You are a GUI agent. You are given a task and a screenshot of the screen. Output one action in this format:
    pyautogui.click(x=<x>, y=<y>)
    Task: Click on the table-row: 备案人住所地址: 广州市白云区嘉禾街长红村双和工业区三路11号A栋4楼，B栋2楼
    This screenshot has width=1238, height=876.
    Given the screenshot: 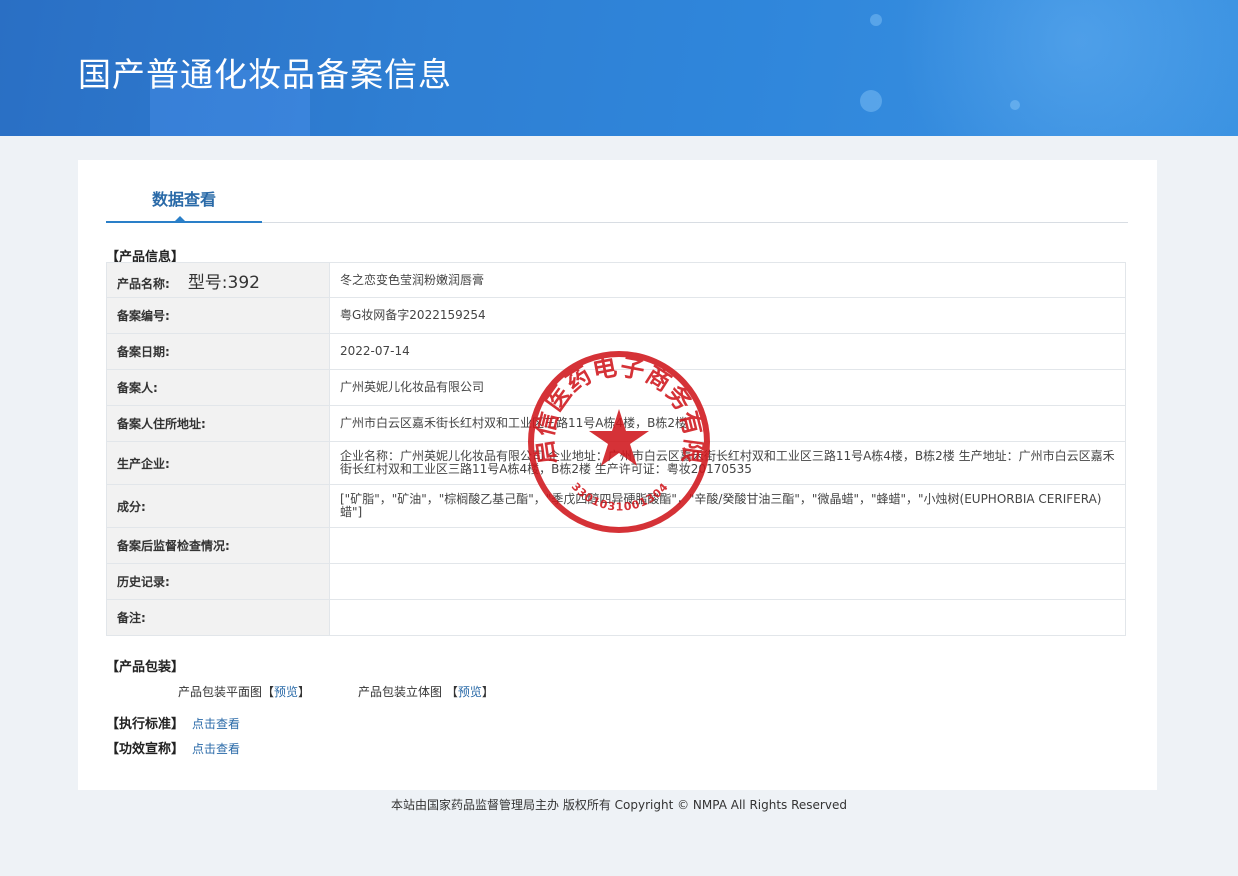 What is the action you would take?
    pyautogui.click(x=616, y=423)
    